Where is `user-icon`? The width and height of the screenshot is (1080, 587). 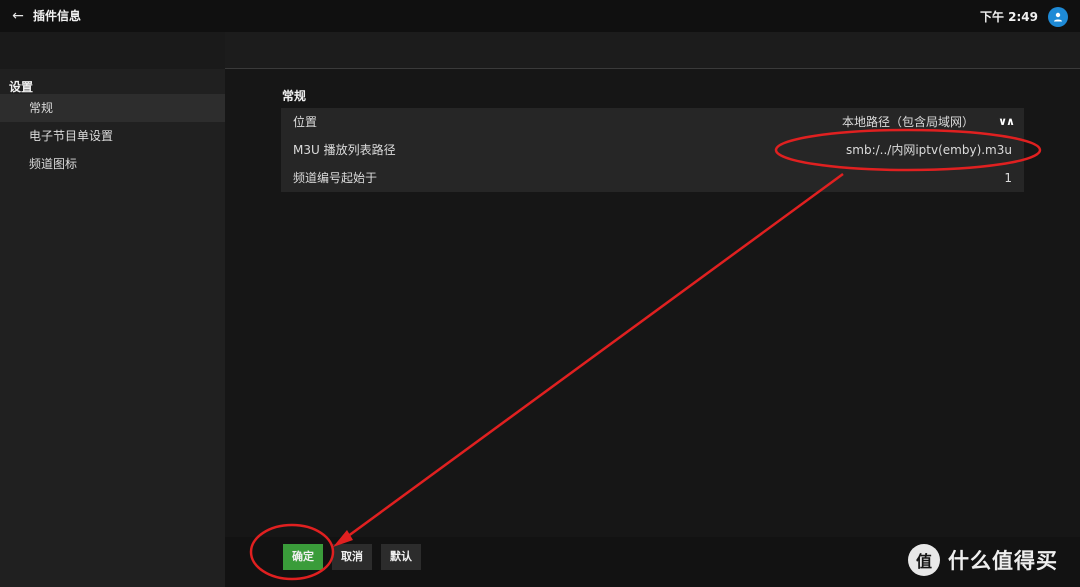 user-icon is located at coordinates (1058, 17).